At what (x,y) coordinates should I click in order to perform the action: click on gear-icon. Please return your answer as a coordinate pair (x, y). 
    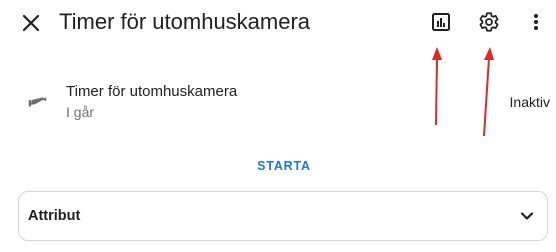
    Looking at the image, I should click on (489, 22).